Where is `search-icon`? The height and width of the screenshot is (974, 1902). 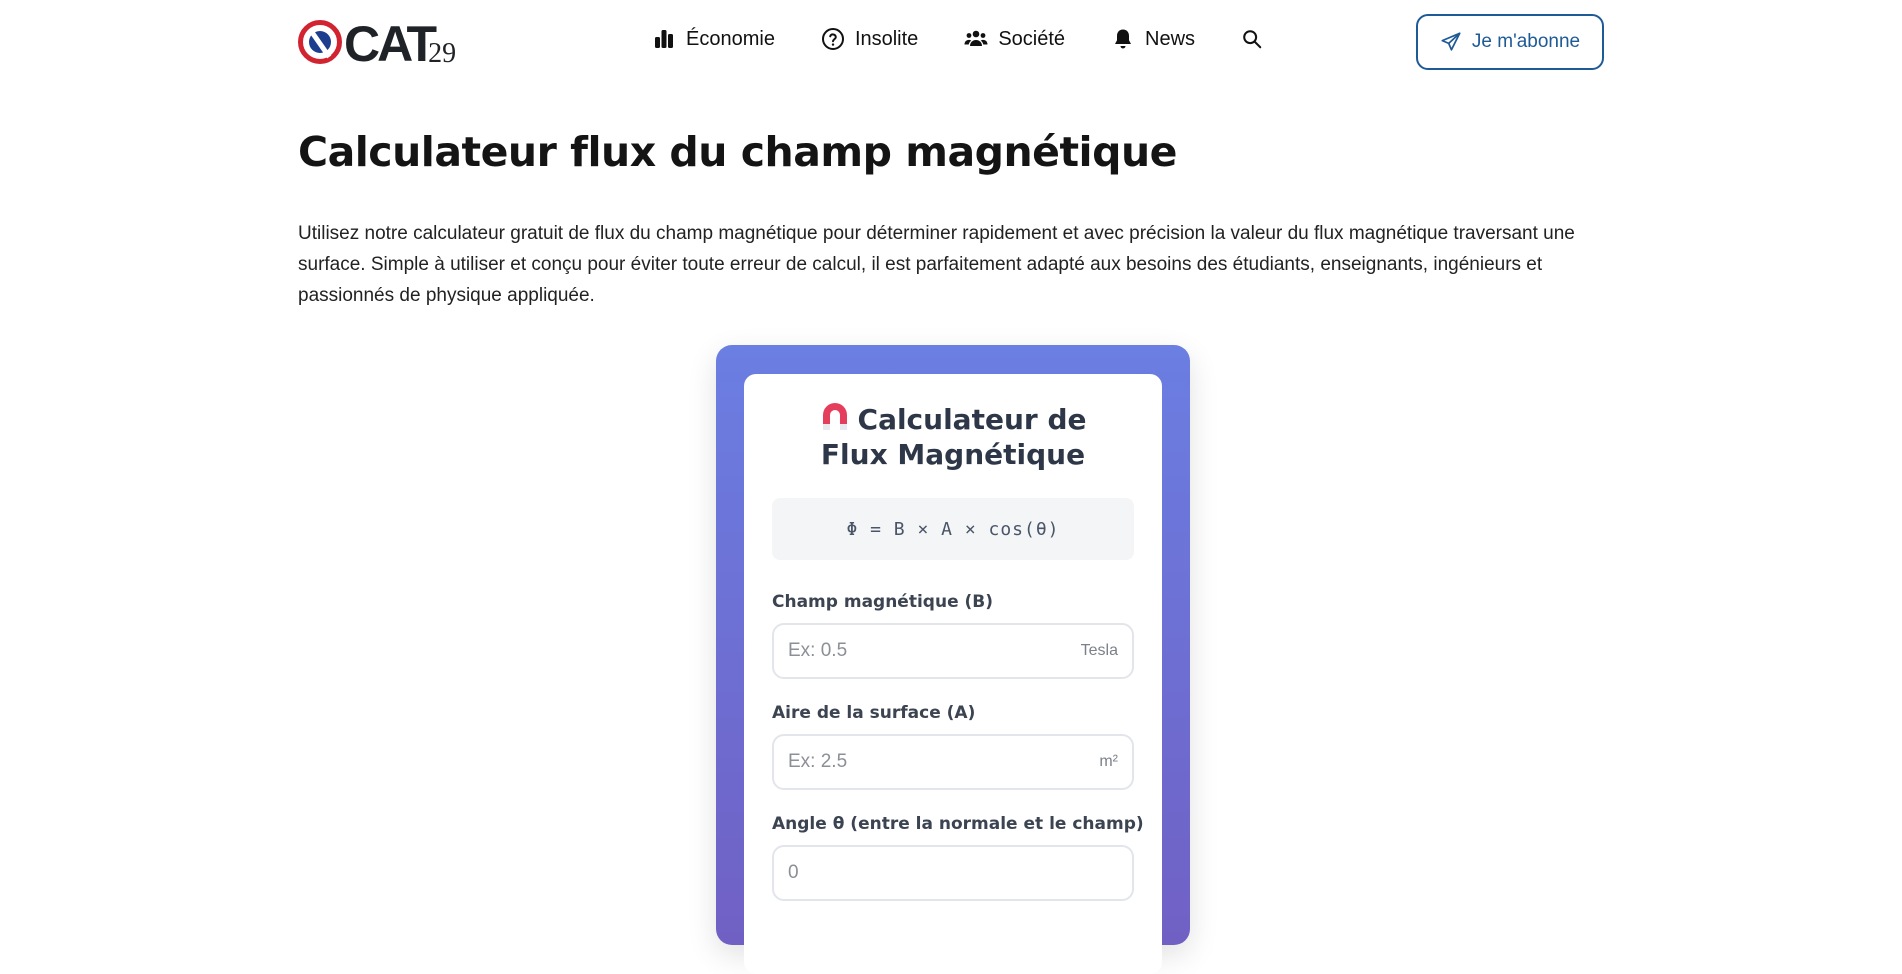 search-icon is located at coordinates (1252, 39).